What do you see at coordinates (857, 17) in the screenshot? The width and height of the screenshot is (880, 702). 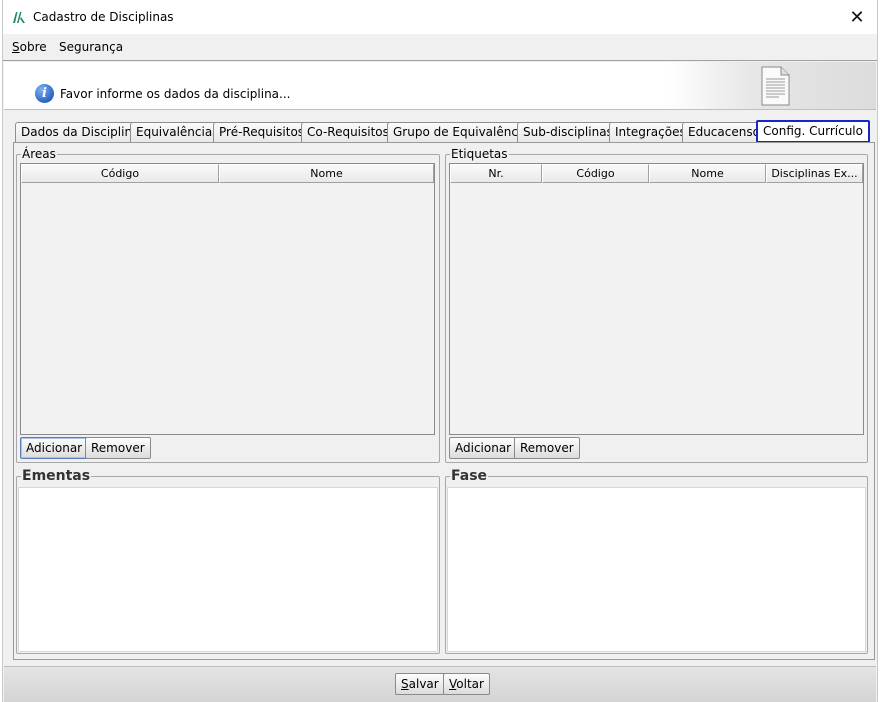 I see `close-icon: ✕` at bounding box center [857, 17].